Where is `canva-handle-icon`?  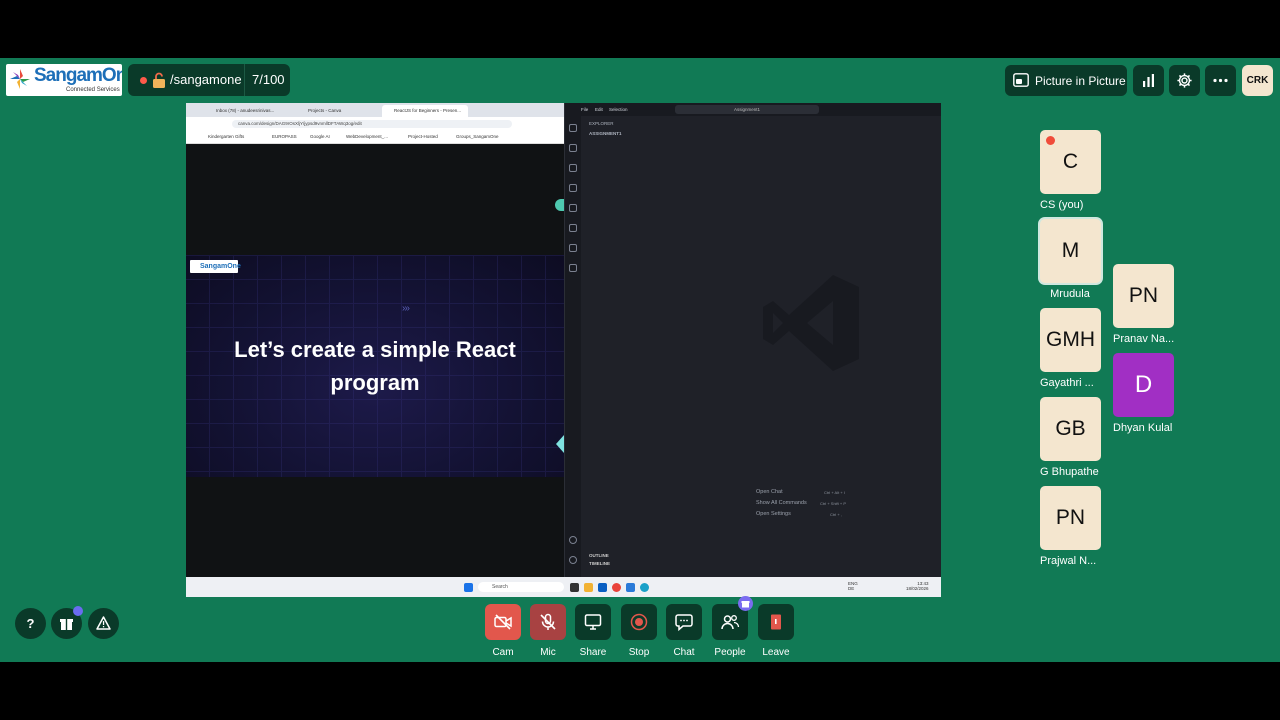
canva-handle-icon is located at coordinates (559, 205).